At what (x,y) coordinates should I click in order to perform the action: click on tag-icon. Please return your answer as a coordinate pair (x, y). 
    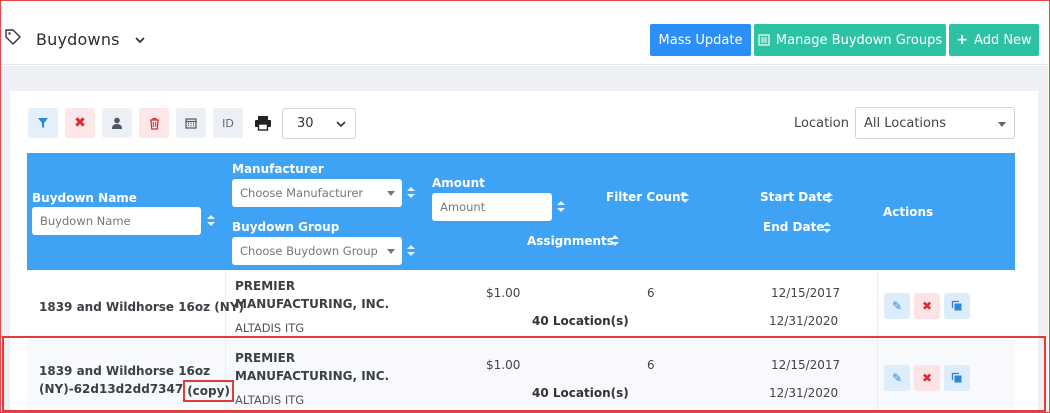
    Looking at the image, I should click on (13, 37).